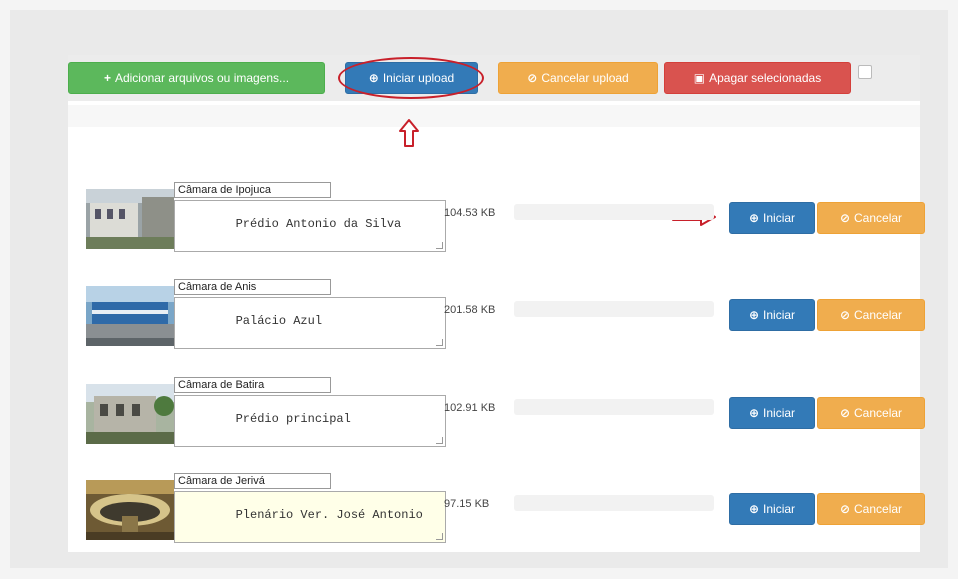 The width and height of the screenshot is (958, 579). Describe the element at coordinates (252, 481) in the screenshot. I see `file-title-input: Câmara de Jerivá` at that location.